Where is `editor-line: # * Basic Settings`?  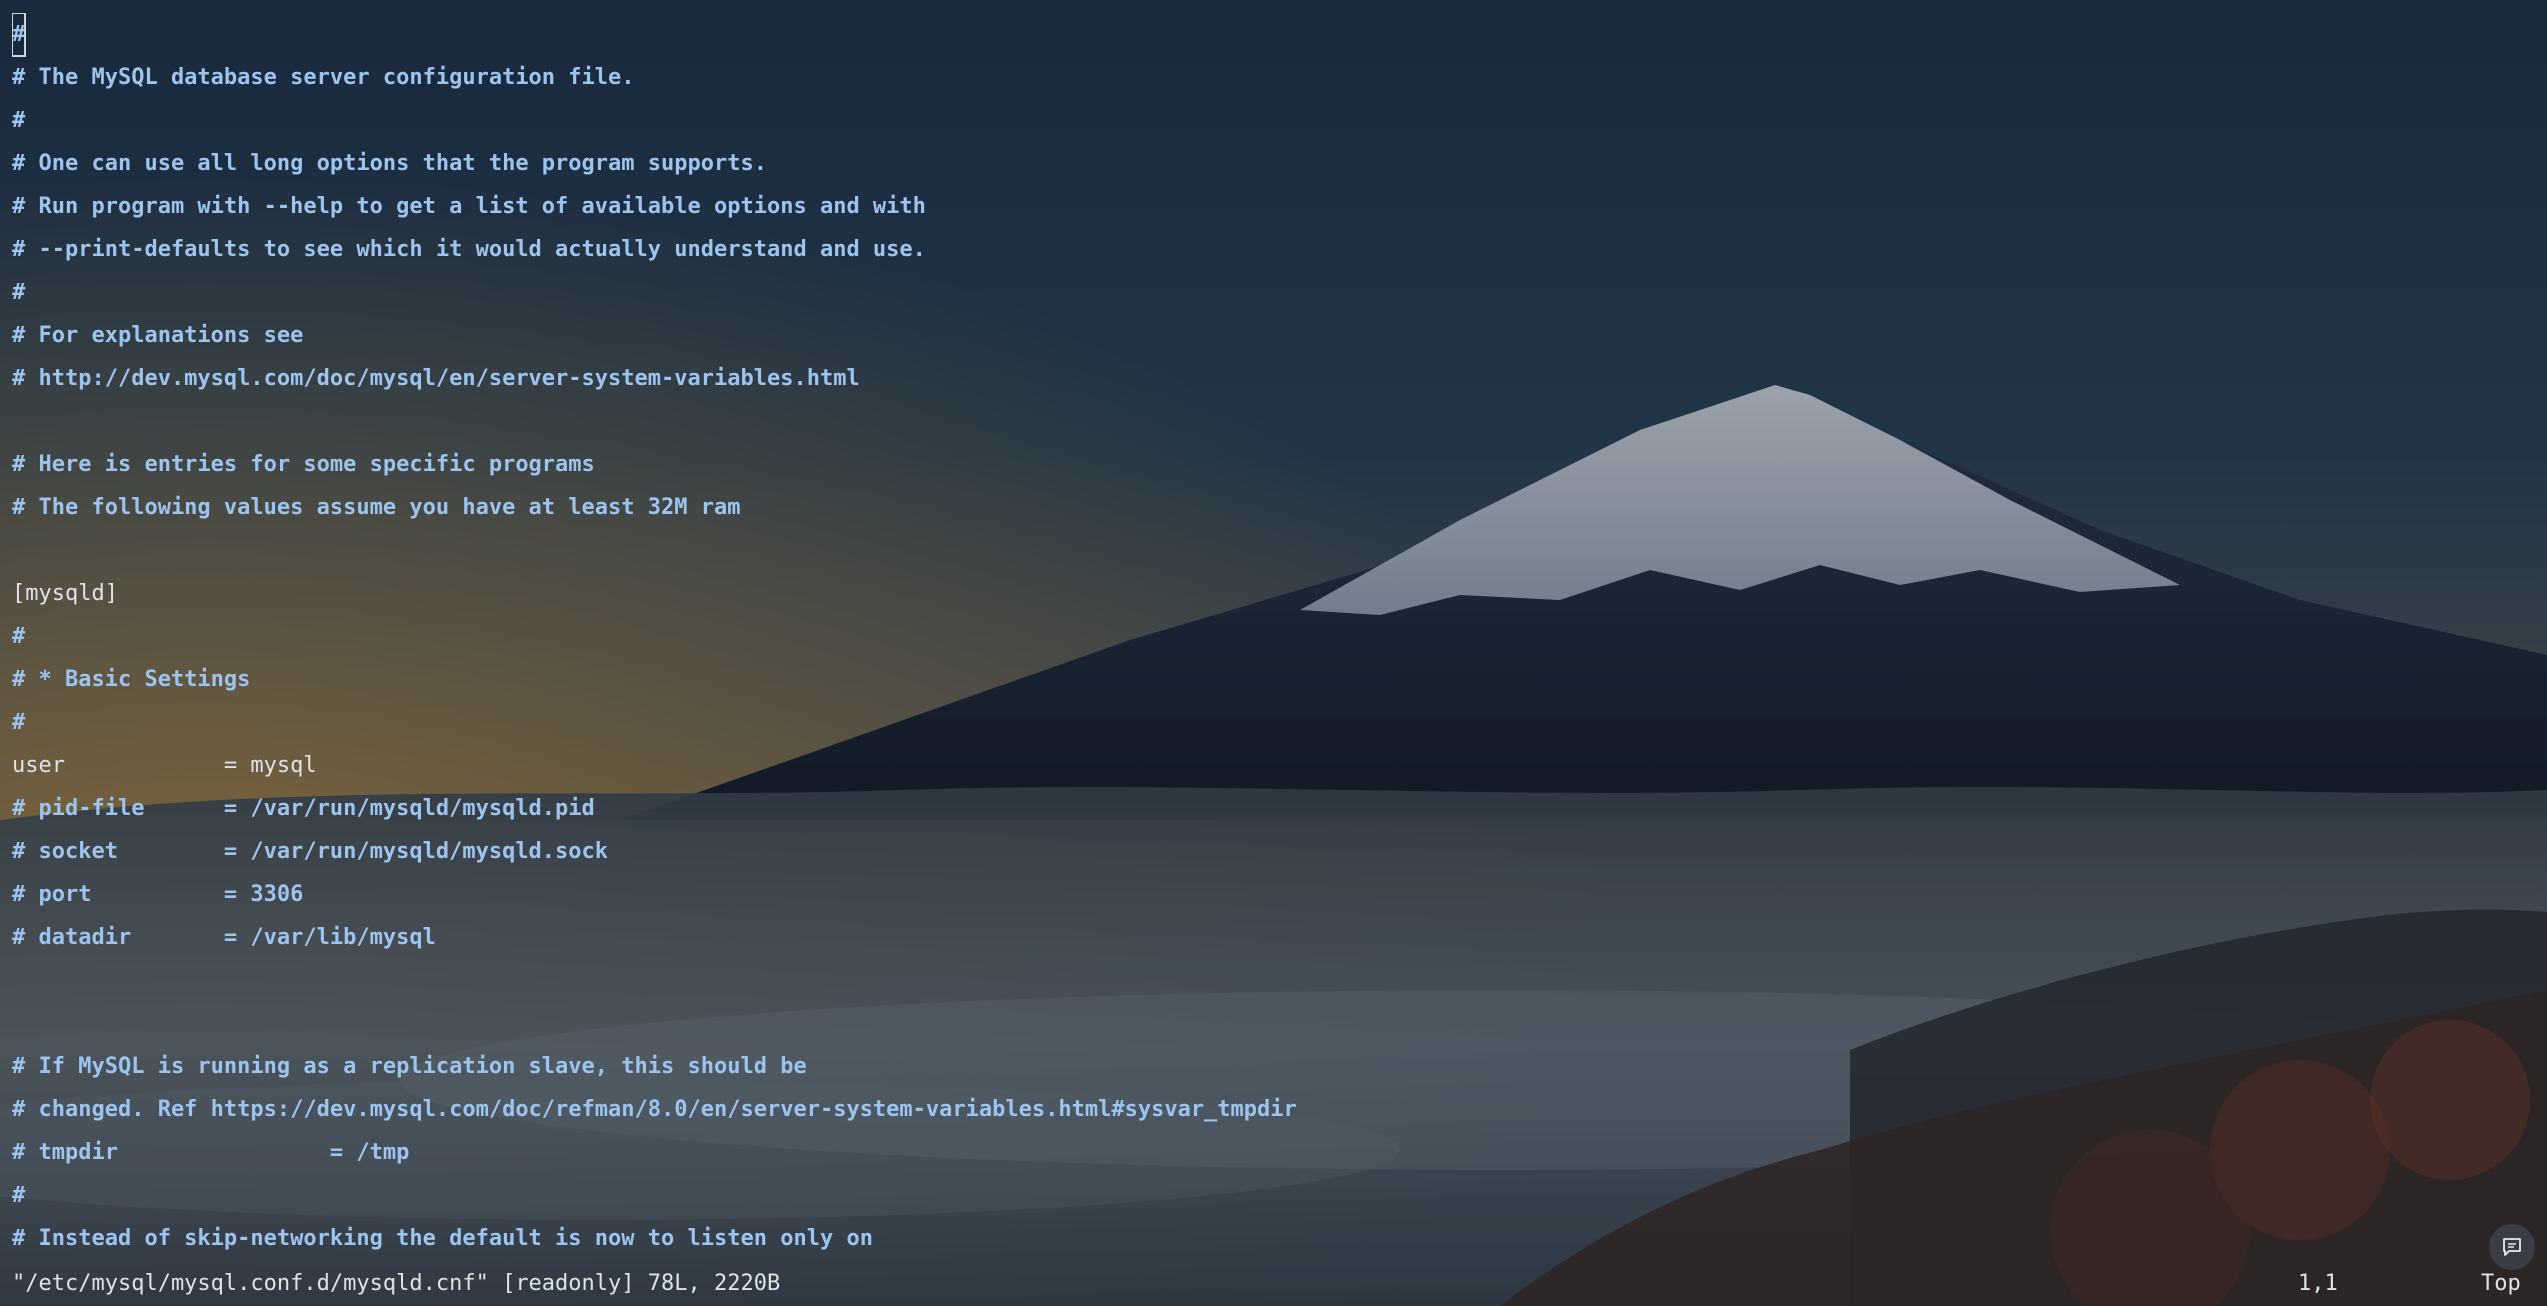
editor-line: # * Basic Settings is located at coordinates (1272, 679).